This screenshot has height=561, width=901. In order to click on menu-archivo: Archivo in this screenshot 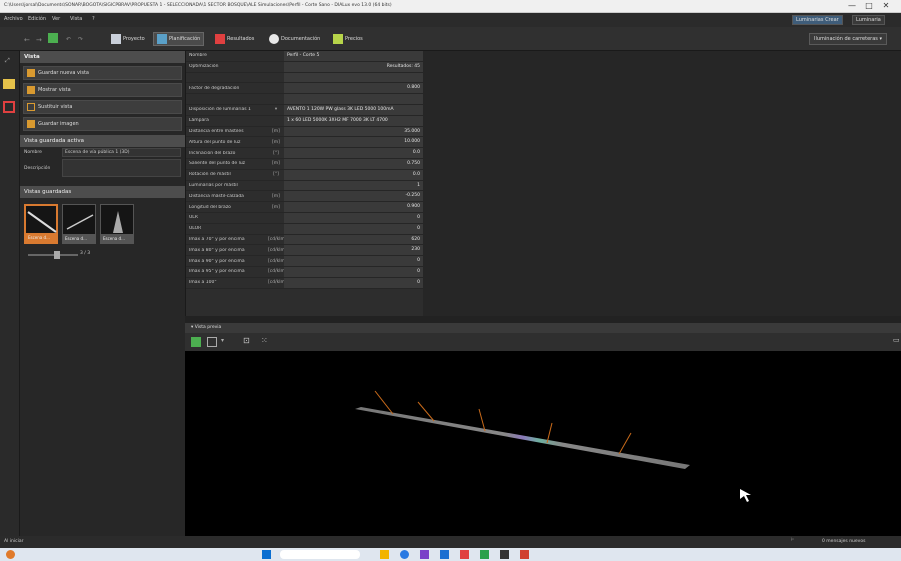, I will do `click(13, 19)`.